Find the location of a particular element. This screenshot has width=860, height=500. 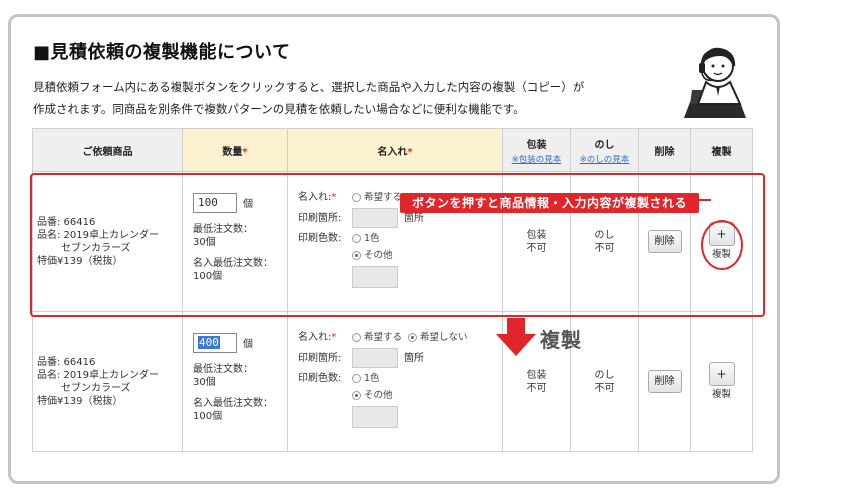

name-print-cell: 名入れ:* 希望する 希望しない 印刷箇所: 箇所 印刷色数: 1色 その他 is located at coordinates (395, 381).